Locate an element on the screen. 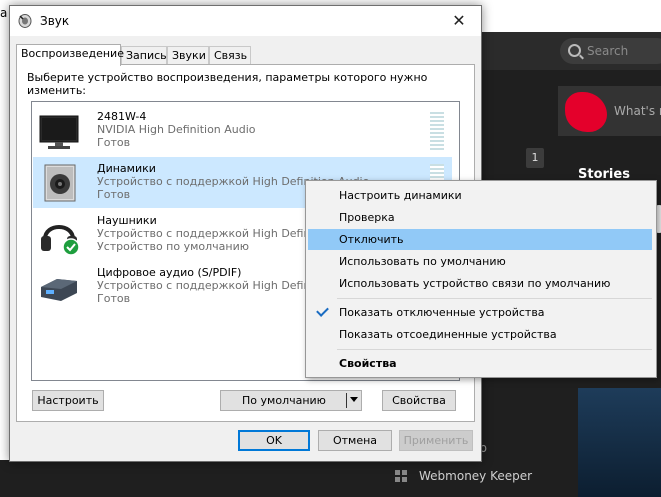 The width and height of the screenshot is (661, 497). menu-item-properties: Свойства is located at coordinates (480, 363).